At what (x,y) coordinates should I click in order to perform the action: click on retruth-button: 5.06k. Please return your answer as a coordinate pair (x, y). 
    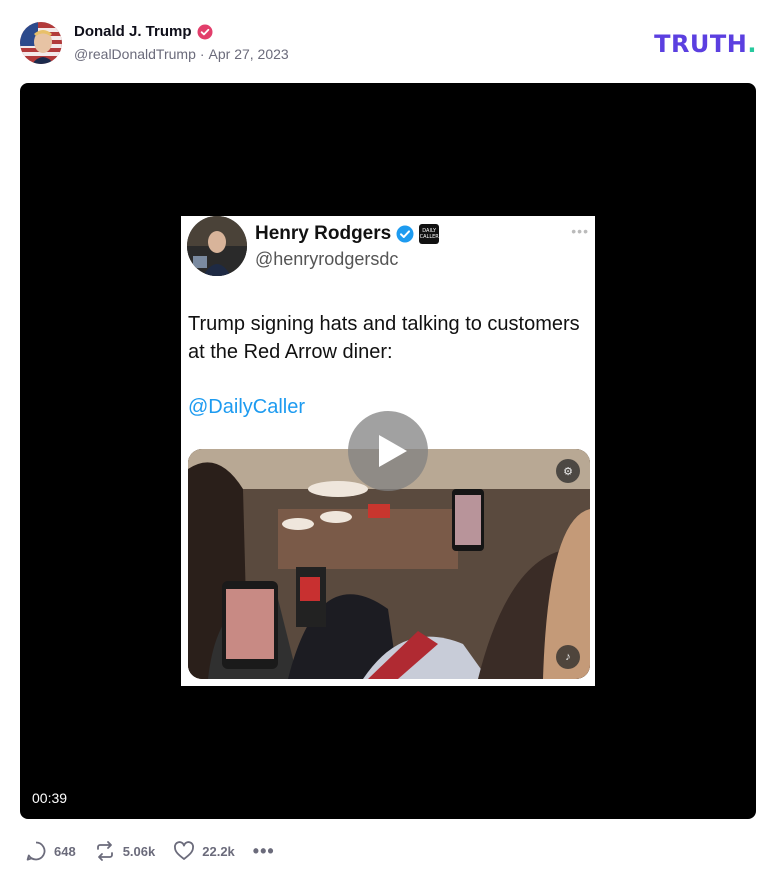
    Looking at the image, I should click on (125, 851).